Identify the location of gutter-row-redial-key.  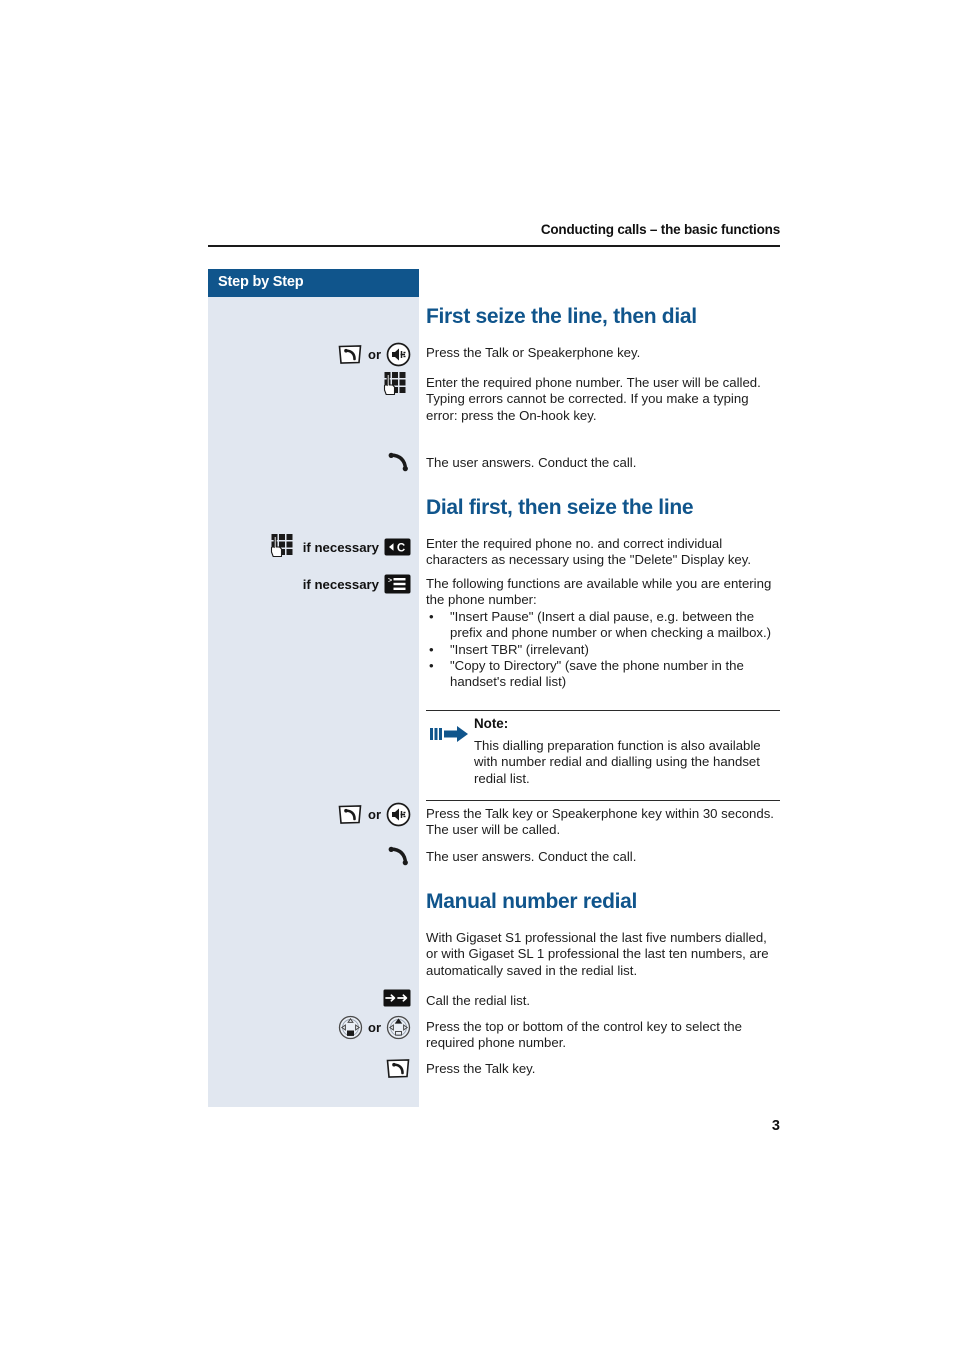
(313, 999).